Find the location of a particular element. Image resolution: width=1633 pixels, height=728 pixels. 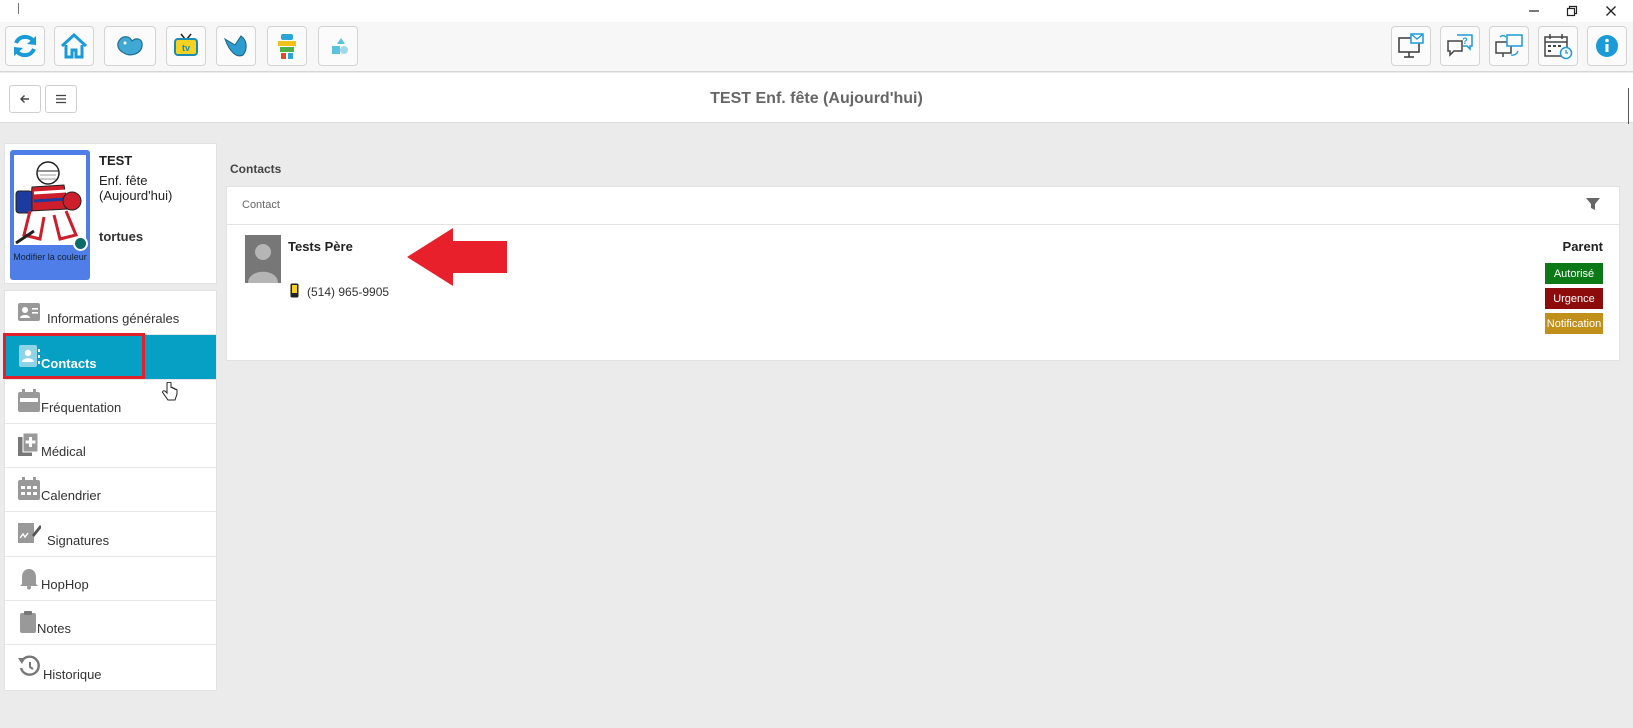

contact-photo-placeholder is located at coordinates (263, 259).